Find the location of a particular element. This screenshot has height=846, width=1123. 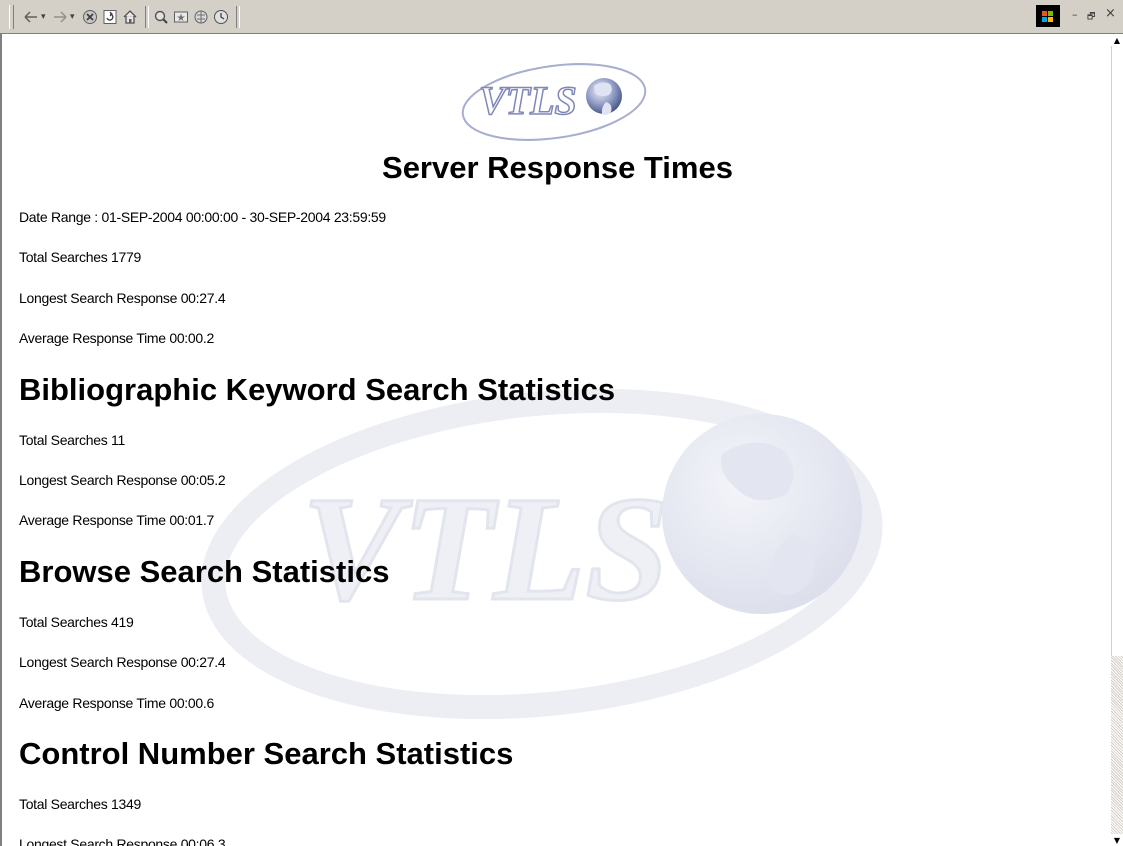

control-number-total-text: Total Searches 1349 is located at coordinates (80, 804).